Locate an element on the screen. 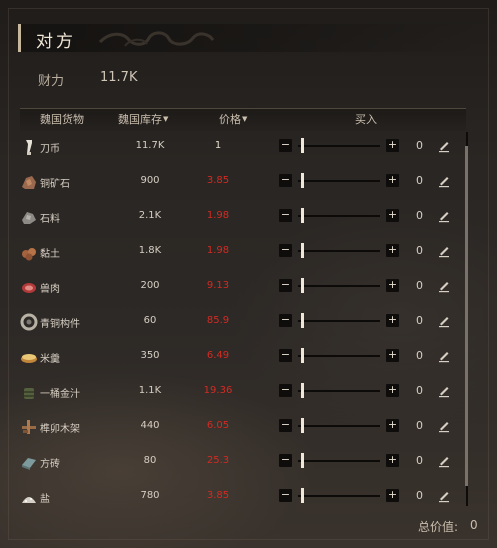  header-stock: 魏国库存▼ is located at coordinates (143, 119).